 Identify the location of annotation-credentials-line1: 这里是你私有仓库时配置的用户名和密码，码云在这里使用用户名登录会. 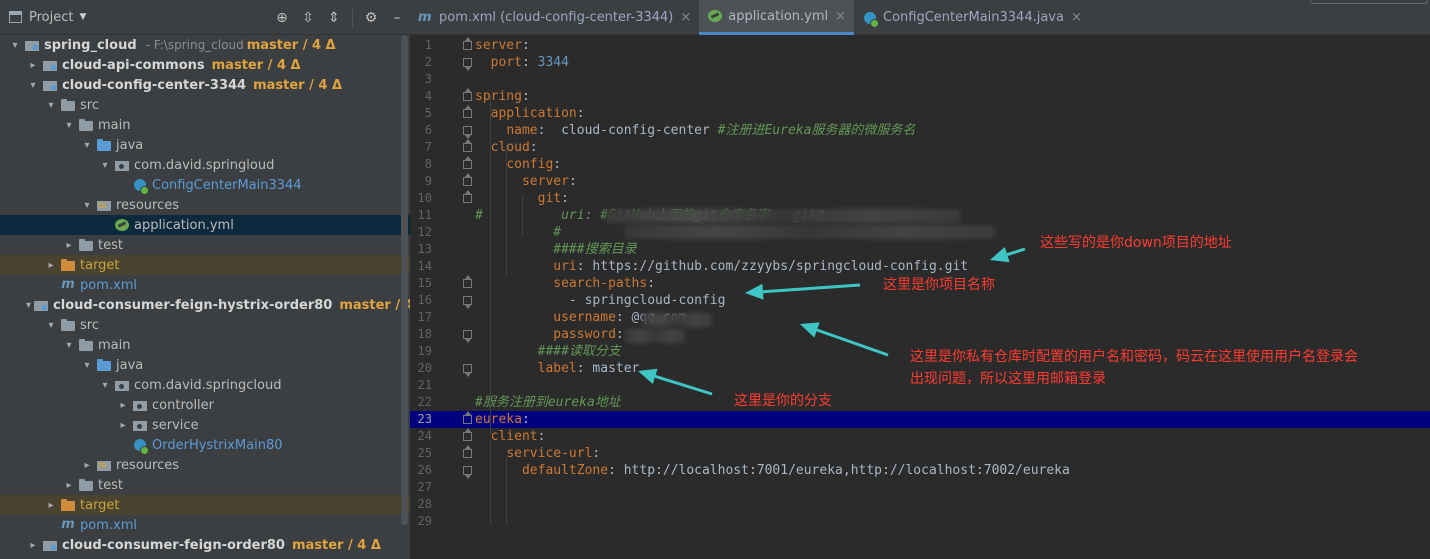
(1134, 357).